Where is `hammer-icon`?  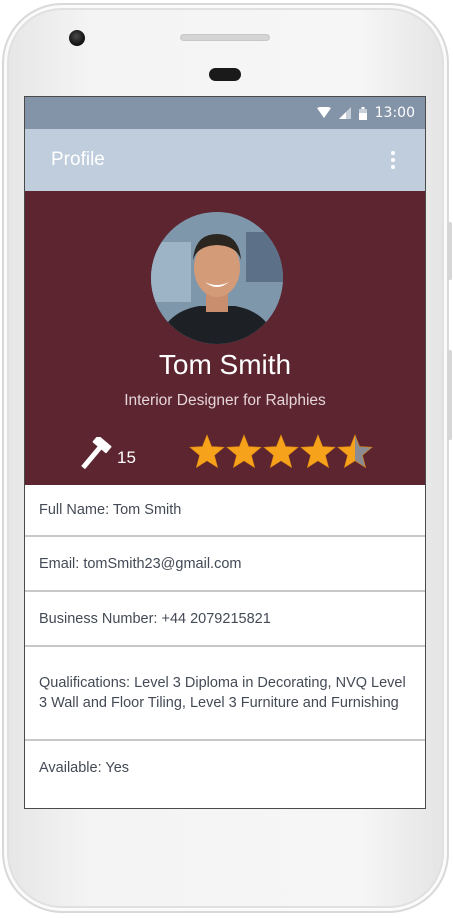 hammer-icon is located at coordinates (96, 453).